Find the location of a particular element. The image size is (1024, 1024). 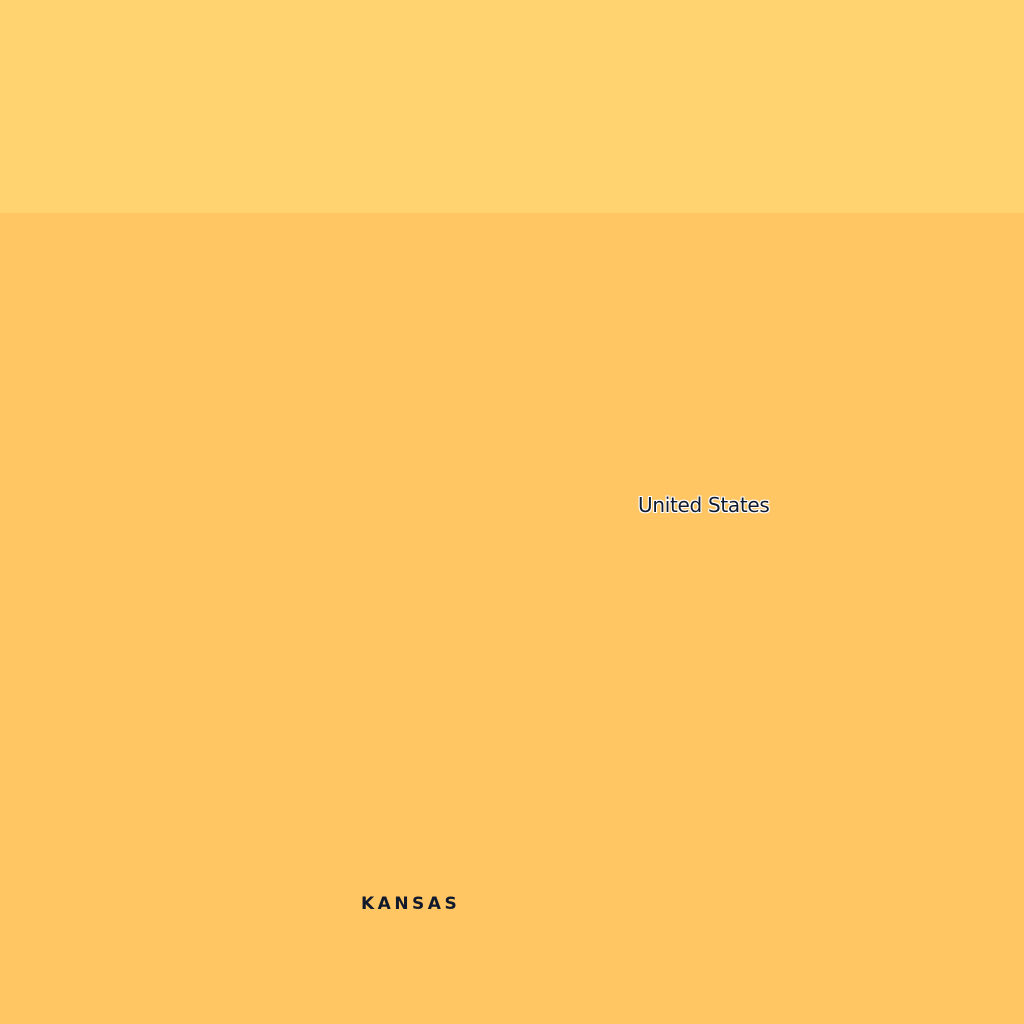

state-label: KANSAS is located at coordinates (411, 904).